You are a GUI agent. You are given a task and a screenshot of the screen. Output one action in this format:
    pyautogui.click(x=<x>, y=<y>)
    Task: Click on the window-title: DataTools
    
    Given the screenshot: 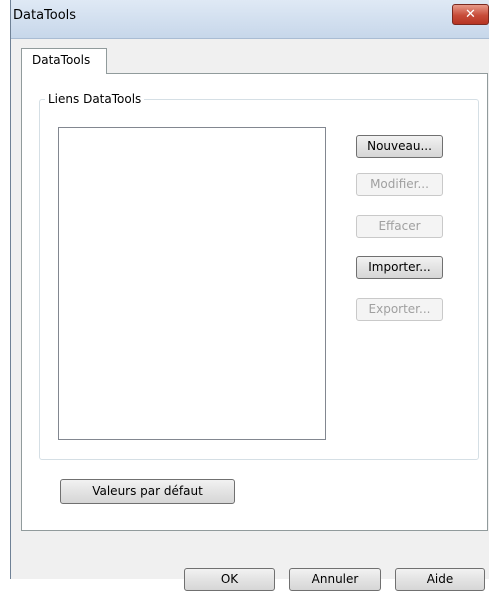 What is the action you would take?
    pyautogui.click(x=45, y=15)
    